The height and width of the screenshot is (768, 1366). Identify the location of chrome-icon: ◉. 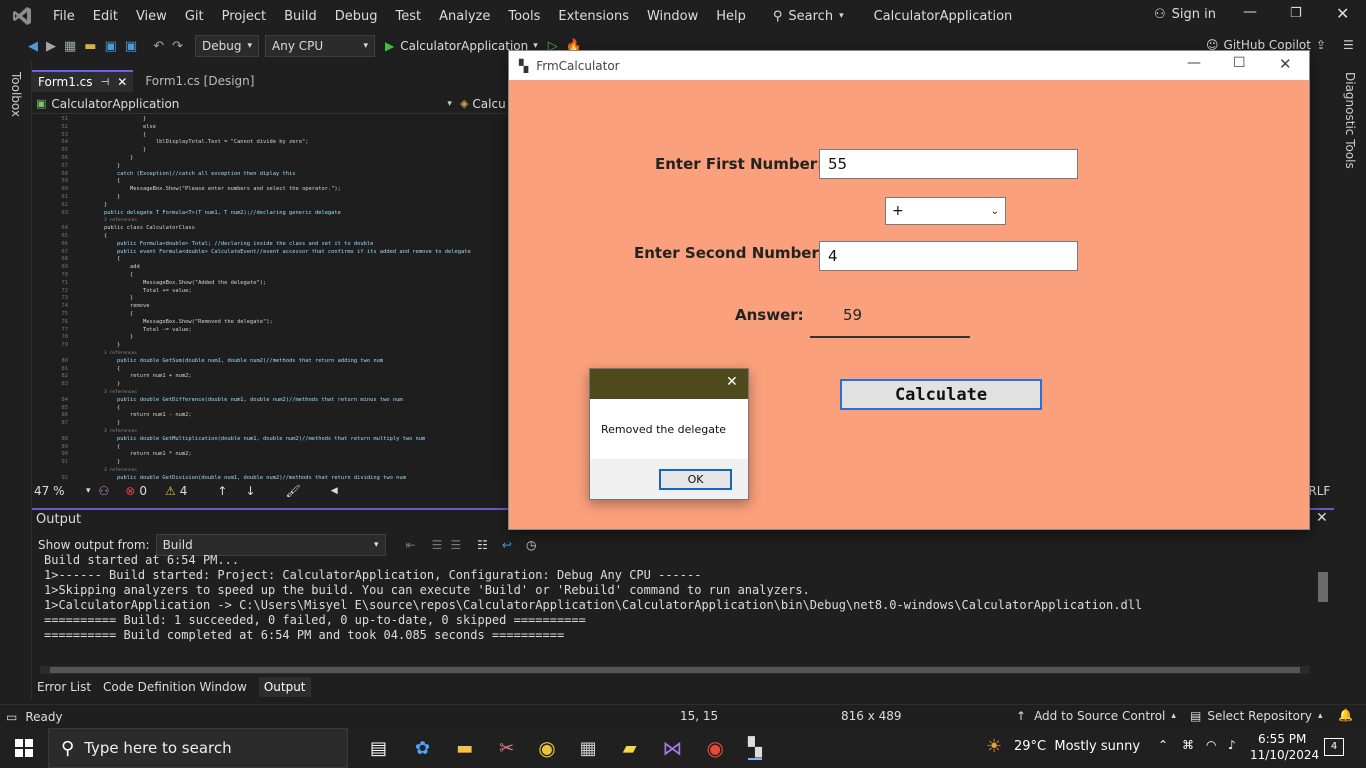
(546, 748).